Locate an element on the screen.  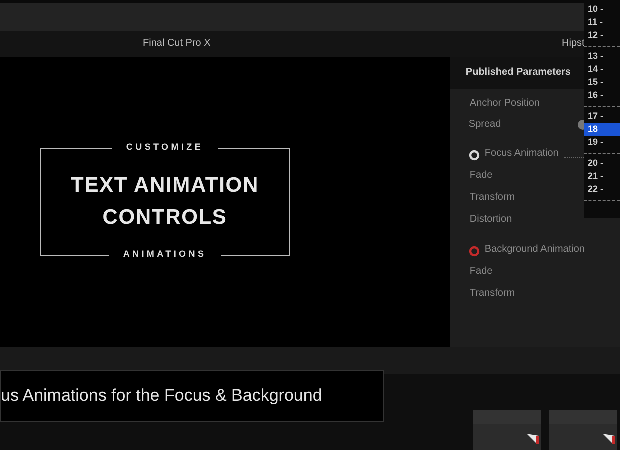
menu-item: 17 - is located at coordinates (602, 116).